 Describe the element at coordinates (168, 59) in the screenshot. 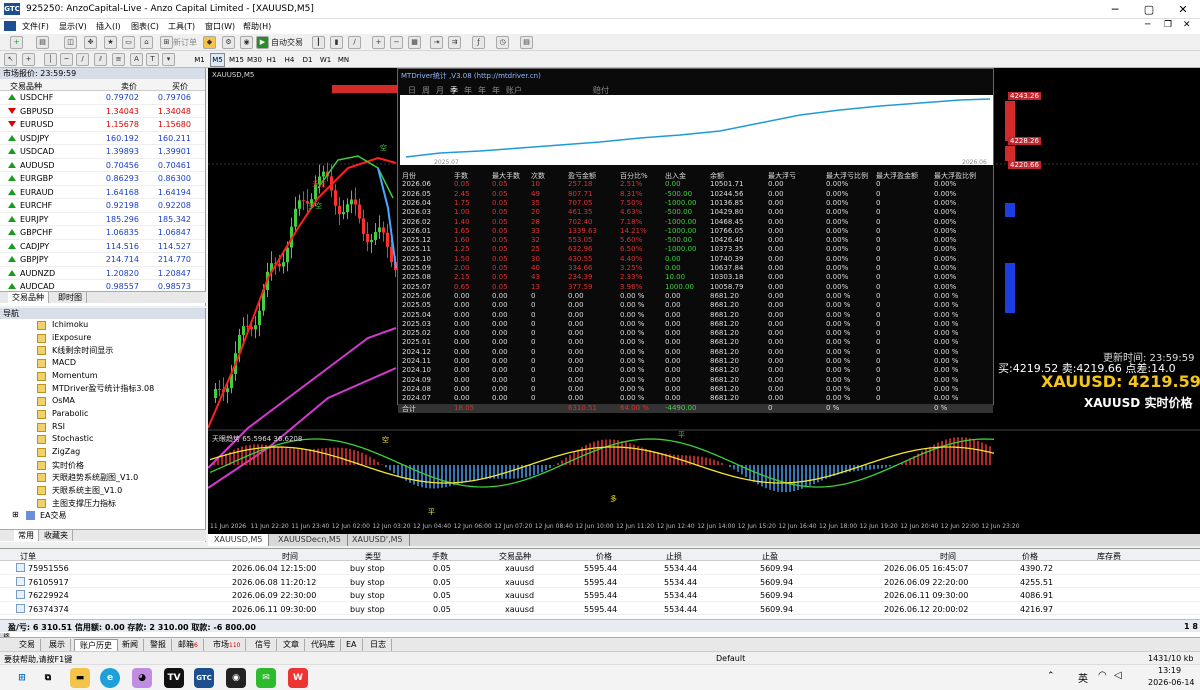

I see `arrows-icon: ▾` at that location.